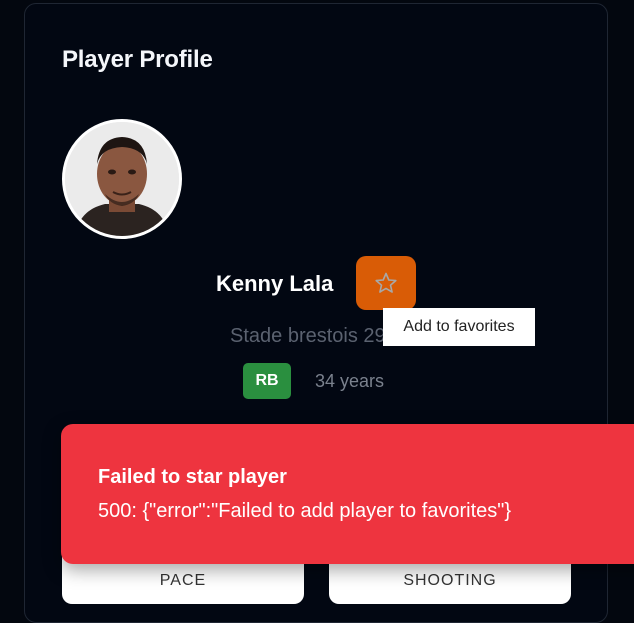  What do you see at coordinates (450, 580) in the screenshot?
I see `stat-tab-label: SHOOTING` at bounding box center [450, 580].